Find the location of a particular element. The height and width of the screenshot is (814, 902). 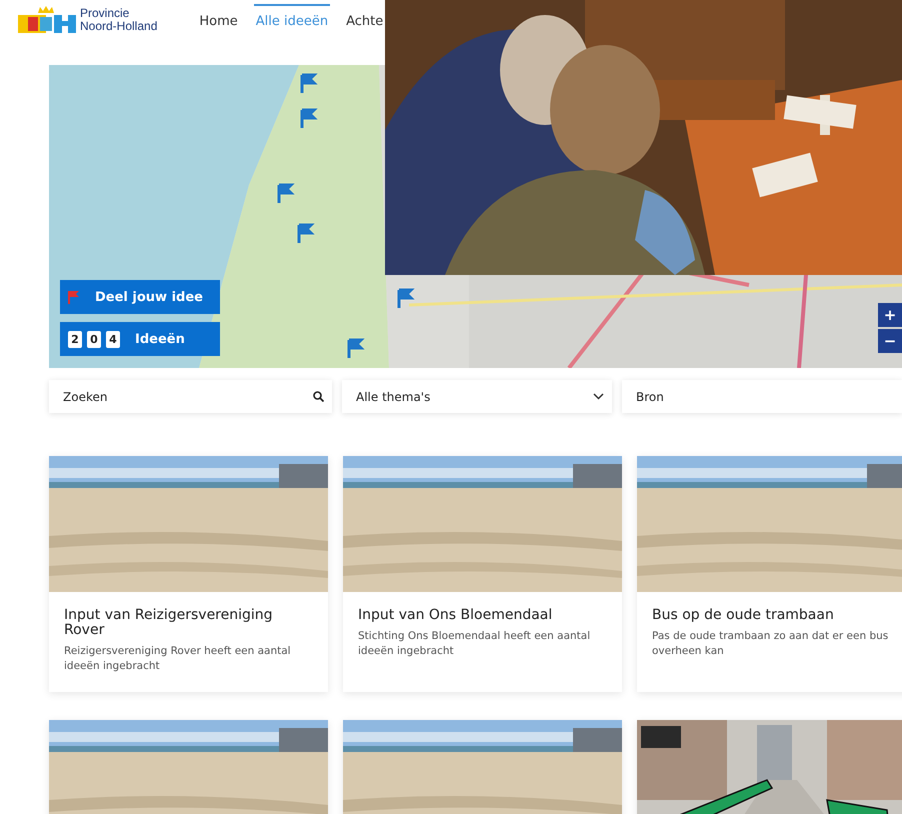

source-dropdown: Bron is located at coordinates (762, 396).